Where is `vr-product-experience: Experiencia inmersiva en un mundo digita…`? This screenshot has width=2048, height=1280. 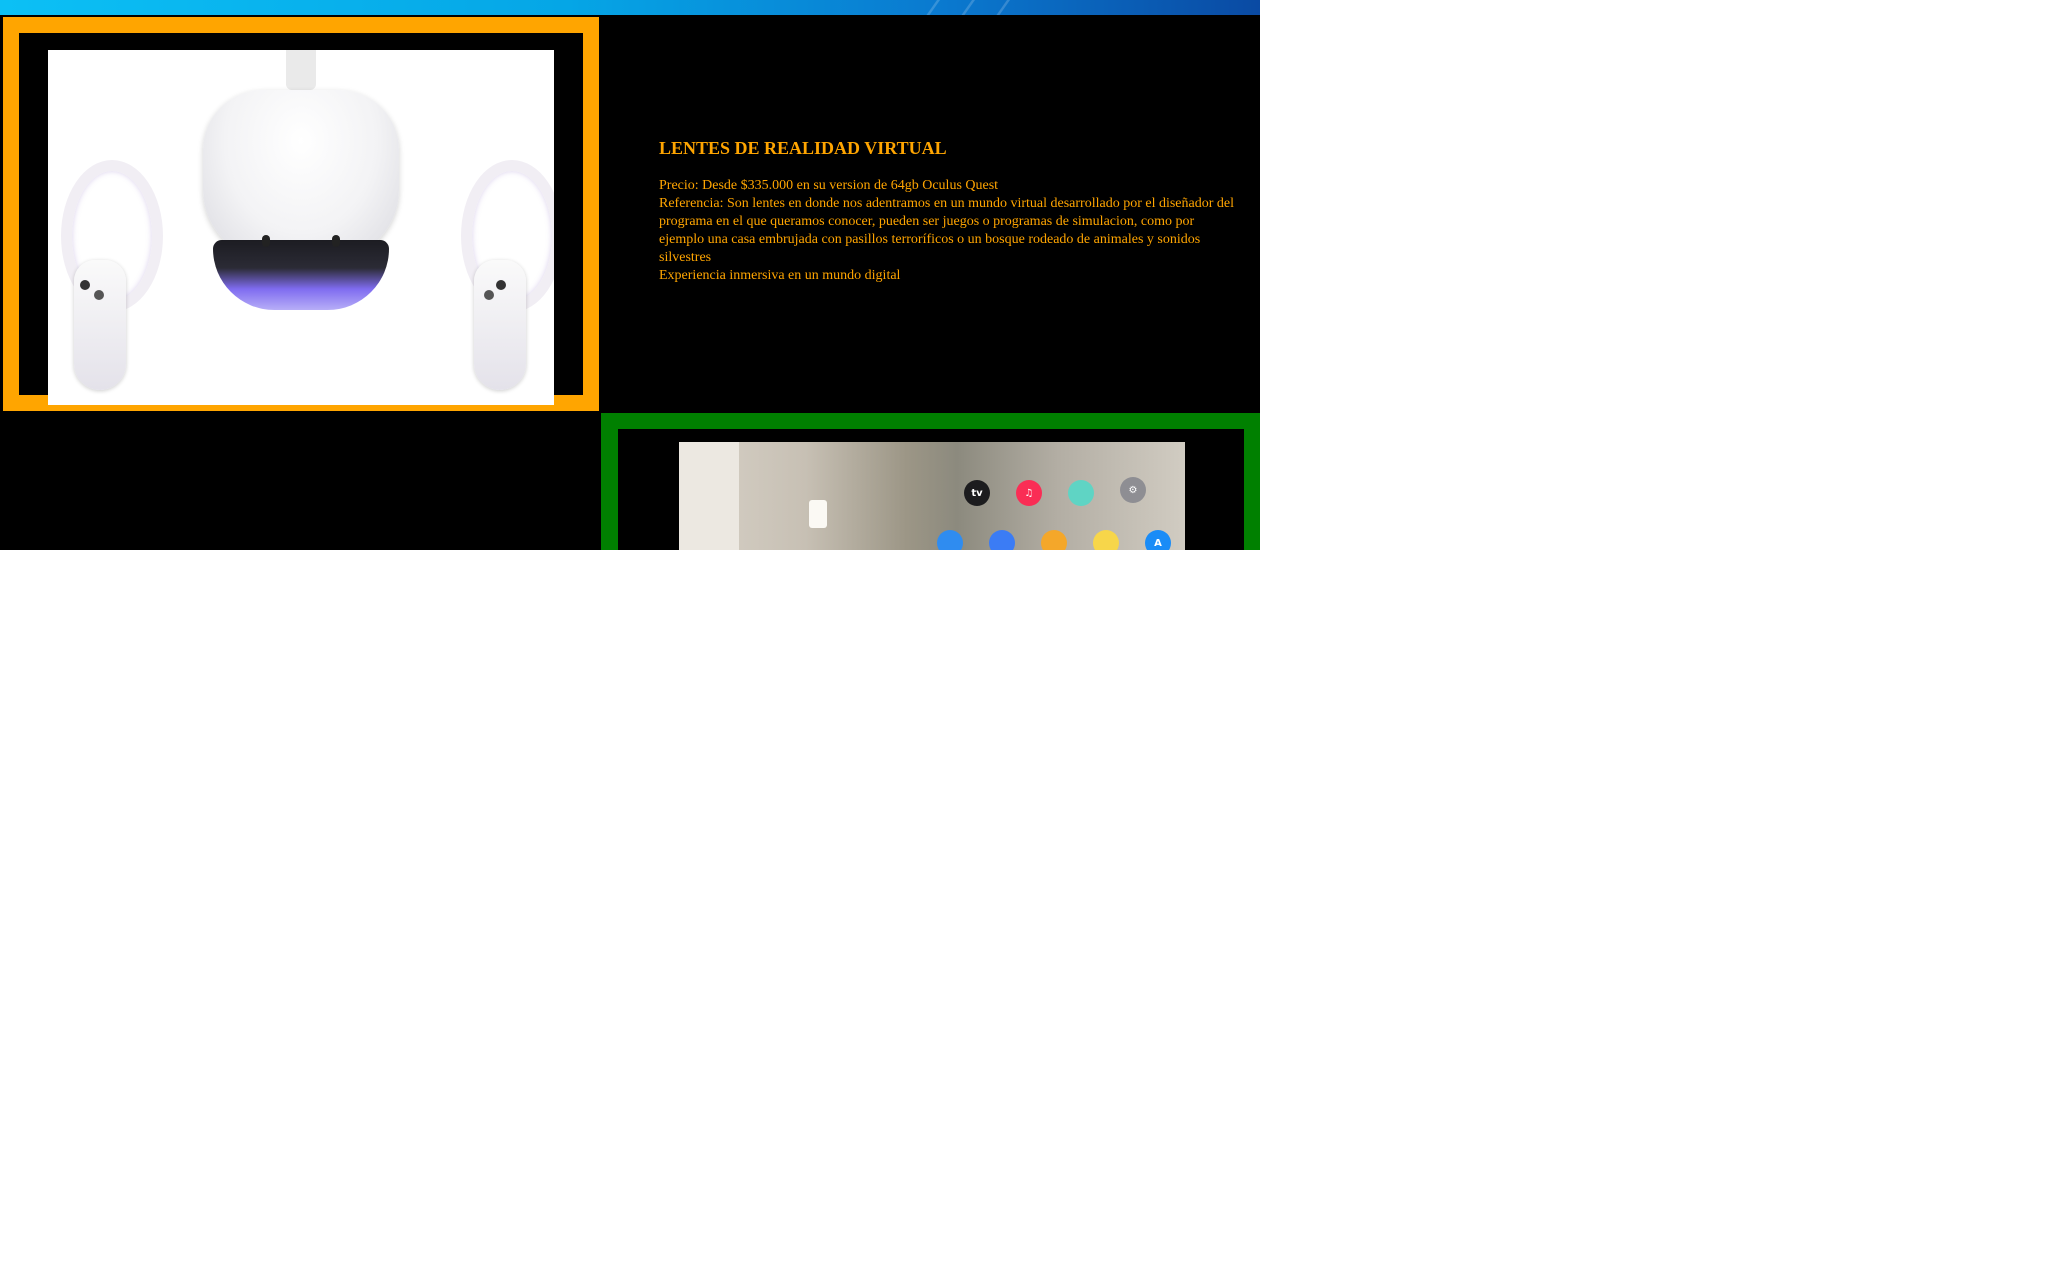 vr-product-experience: Experiencia inmersiva en un mundo digita… is located at coordinates (780, 275).